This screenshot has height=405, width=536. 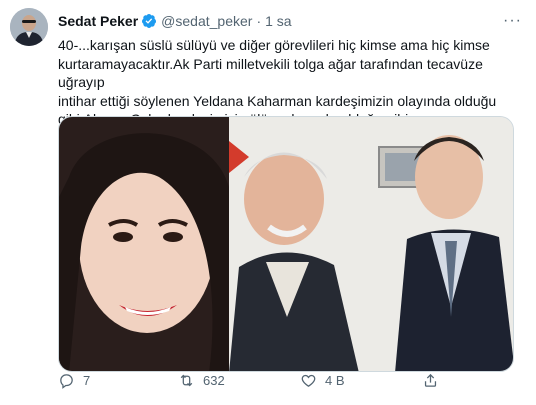 I want to click on avatar, so click(x=29, y=27).